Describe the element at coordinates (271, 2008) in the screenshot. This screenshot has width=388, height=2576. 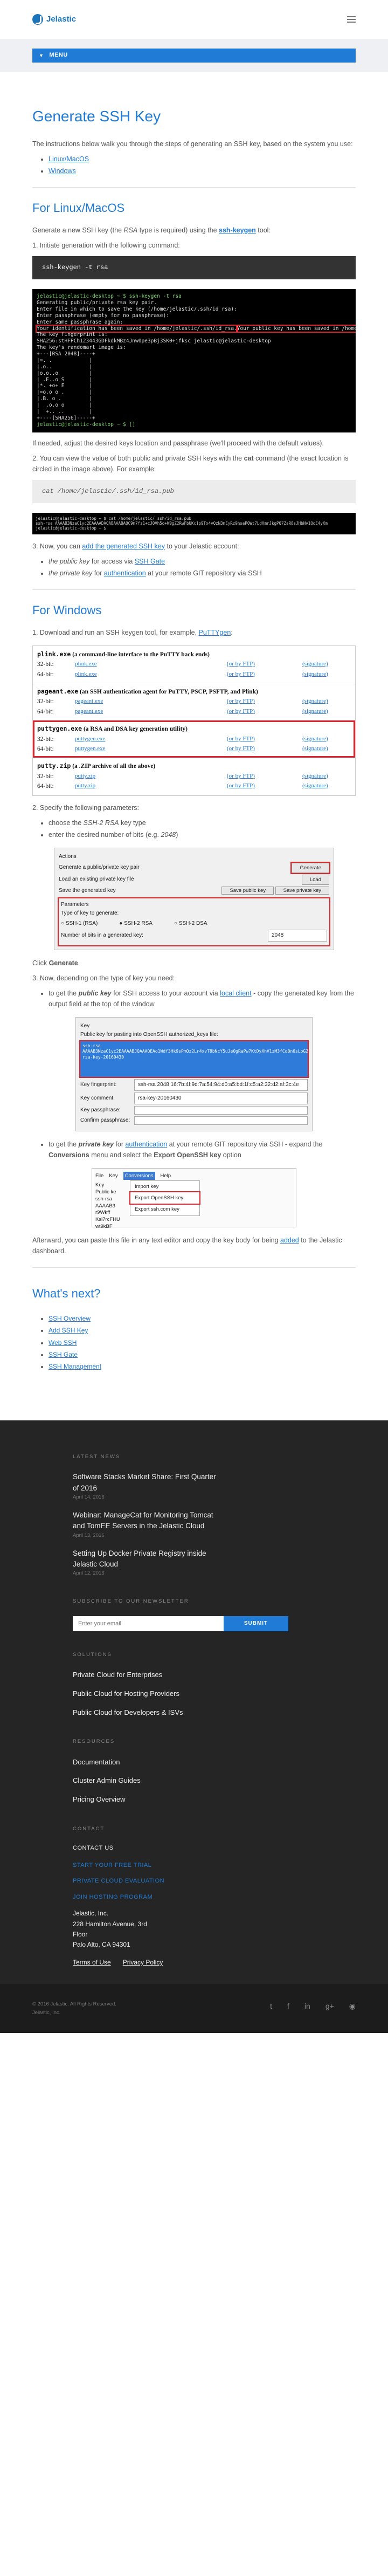
I see `twitter-icon: t` at that location.